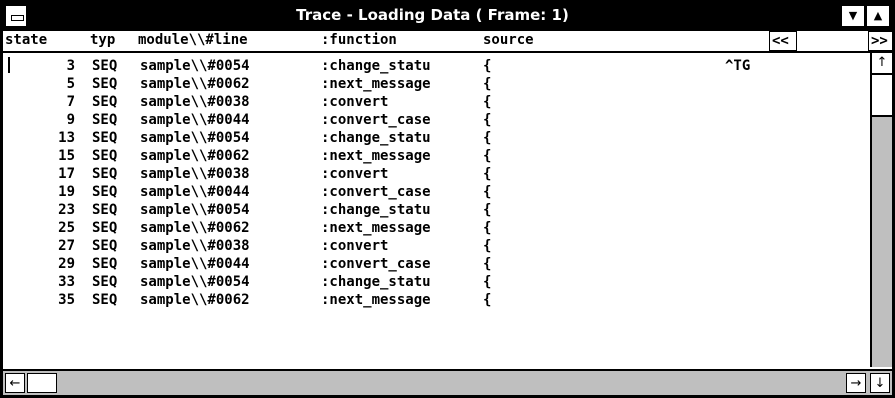 This screenshot has height=398, width=895. I want to click on trace-row: 17 SEQ sample\\#0038 :convert {, so click(433, 174).